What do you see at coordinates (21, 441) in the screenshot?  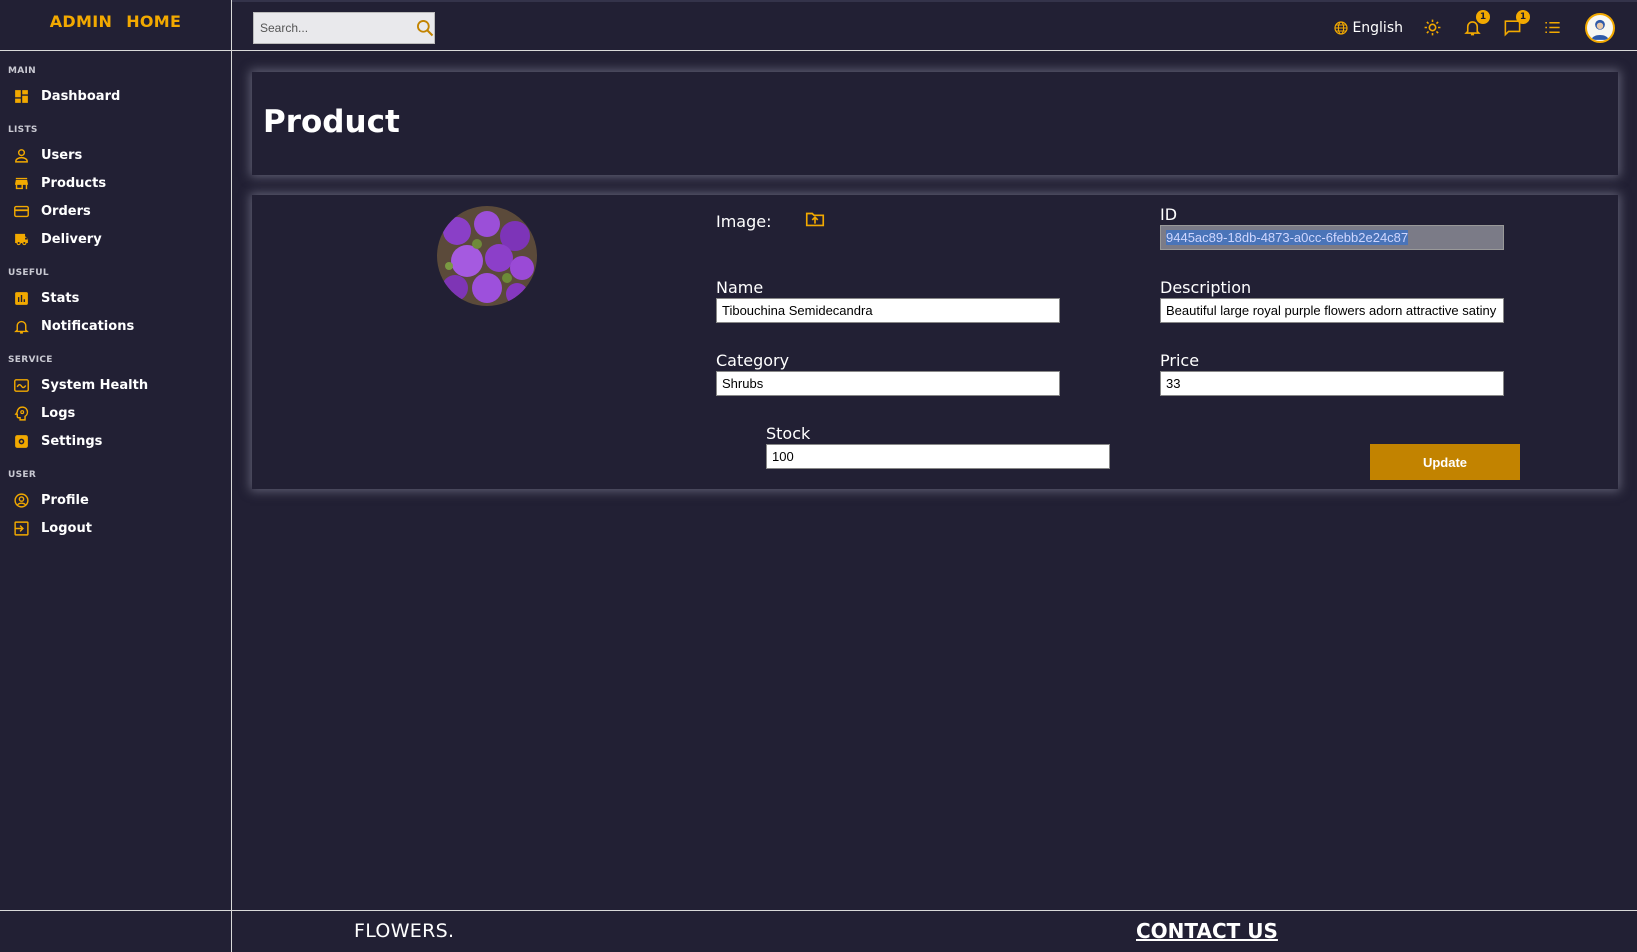 I see `settings-icon` at bounding box center [21, 441].